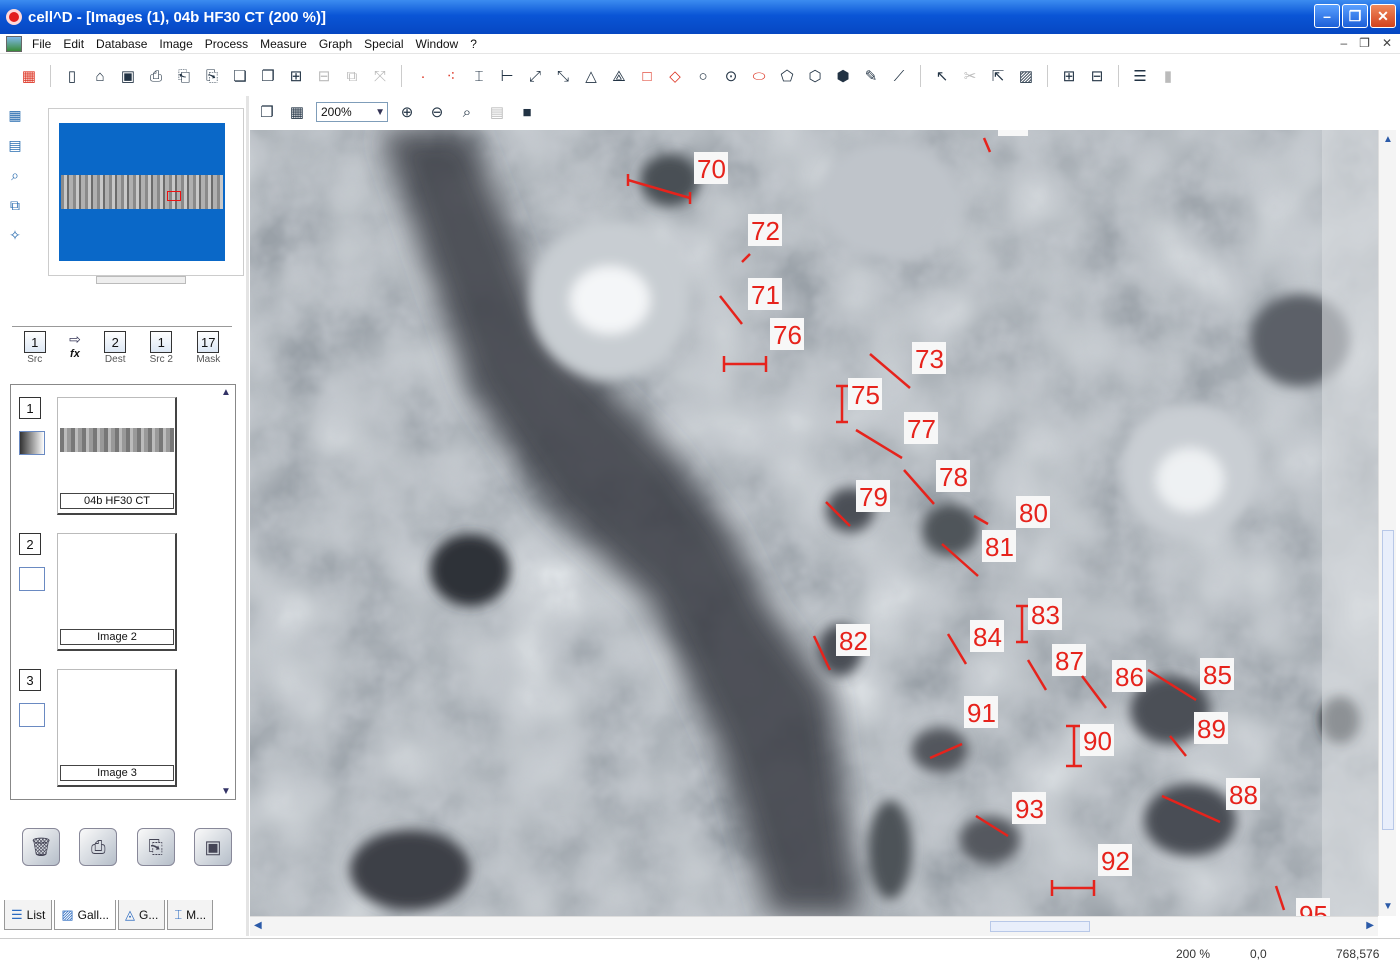 The width and height of the screenshot is (1400, 966). I want to click on mdi-restore-button: ❐, so click(1364, 43).